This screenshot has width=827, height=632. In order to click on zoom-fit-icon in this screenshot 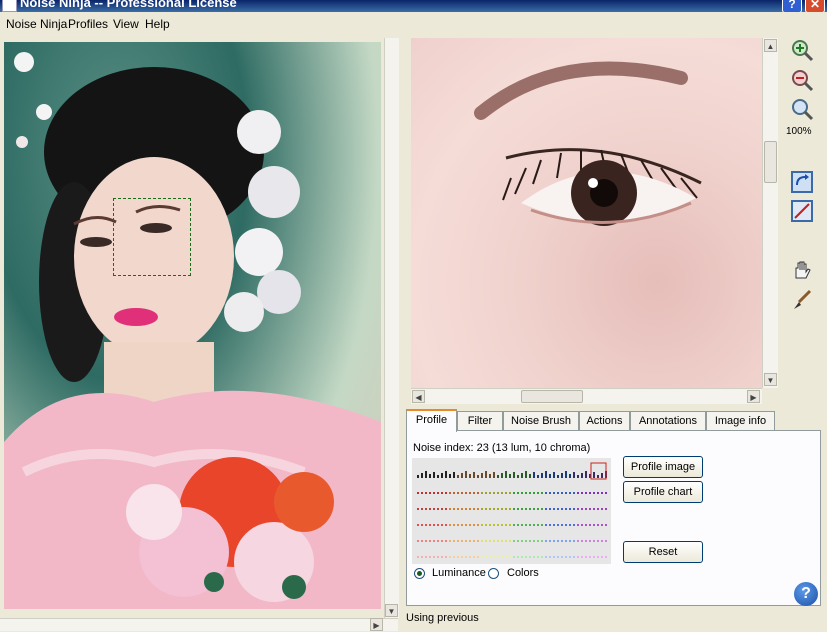, I will do `click(802, 109)`.